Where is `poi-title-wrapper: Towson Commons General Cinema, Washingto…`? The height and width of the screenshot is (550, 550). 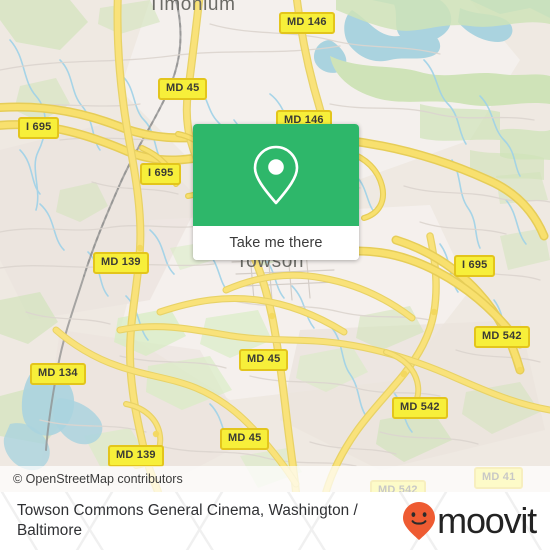
poi-title-wrapper: Towson Commons General Cinema, Washingto… is located at coordinates (201, 521).